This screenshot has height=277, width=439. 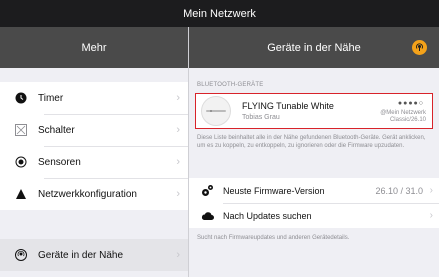 What do you see at coordinates (399, 191) in the screenshot?
I see `firmware-version-value: 26.10 / 31.0` at bounding box center [399, 191].